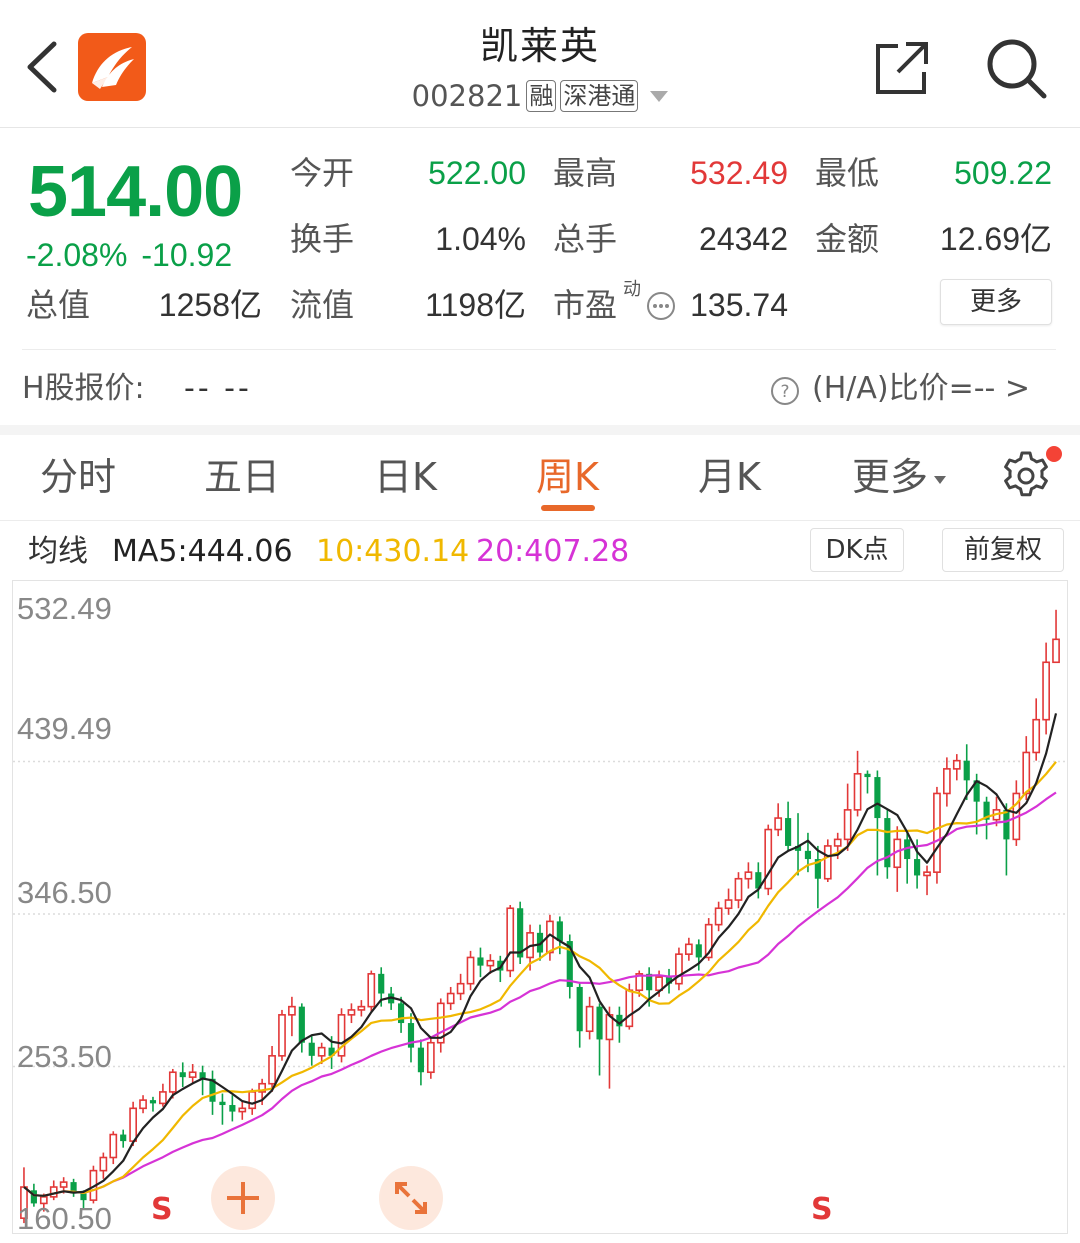 The width and height of the screenshot is (1080, 1243). What do you see at coordinates (1003, 550) in the screenshot?
I see `adjust-mode-button: 前复权` at bounding box center [1003, 550].